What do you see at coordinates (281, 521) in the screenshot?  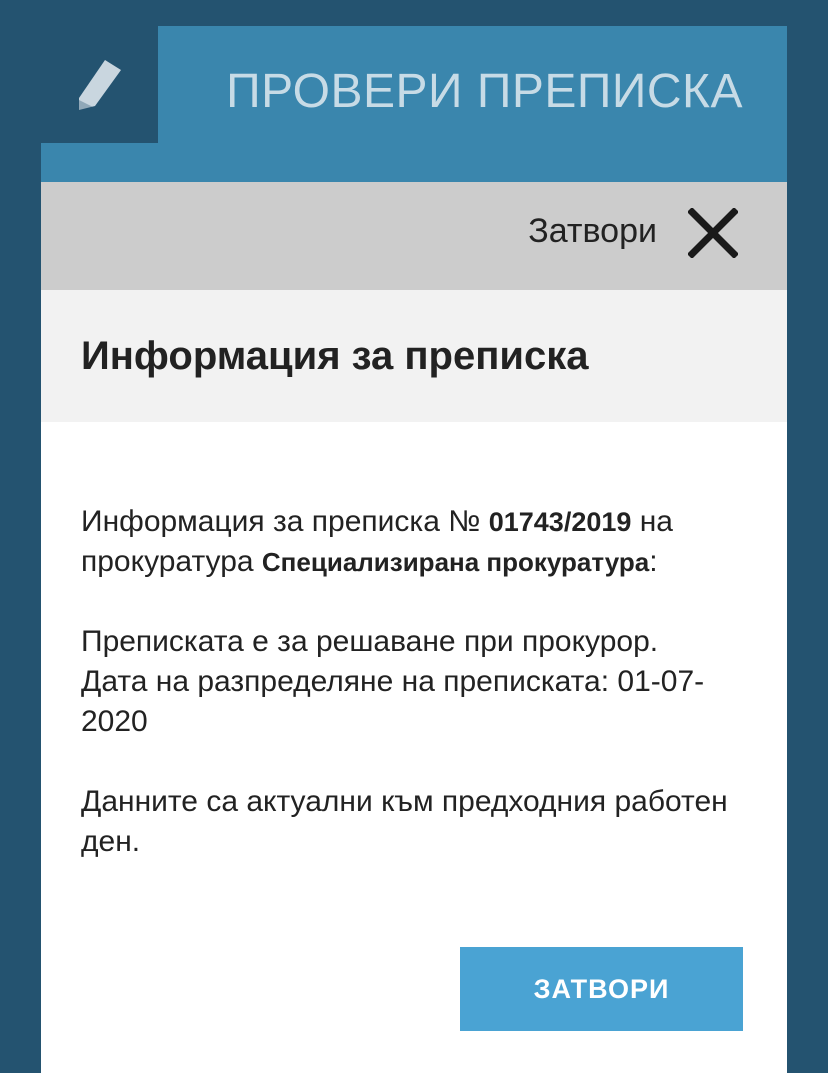 I see `intro-prefix: Информация за преписка №` at bounding box center [281, 521].